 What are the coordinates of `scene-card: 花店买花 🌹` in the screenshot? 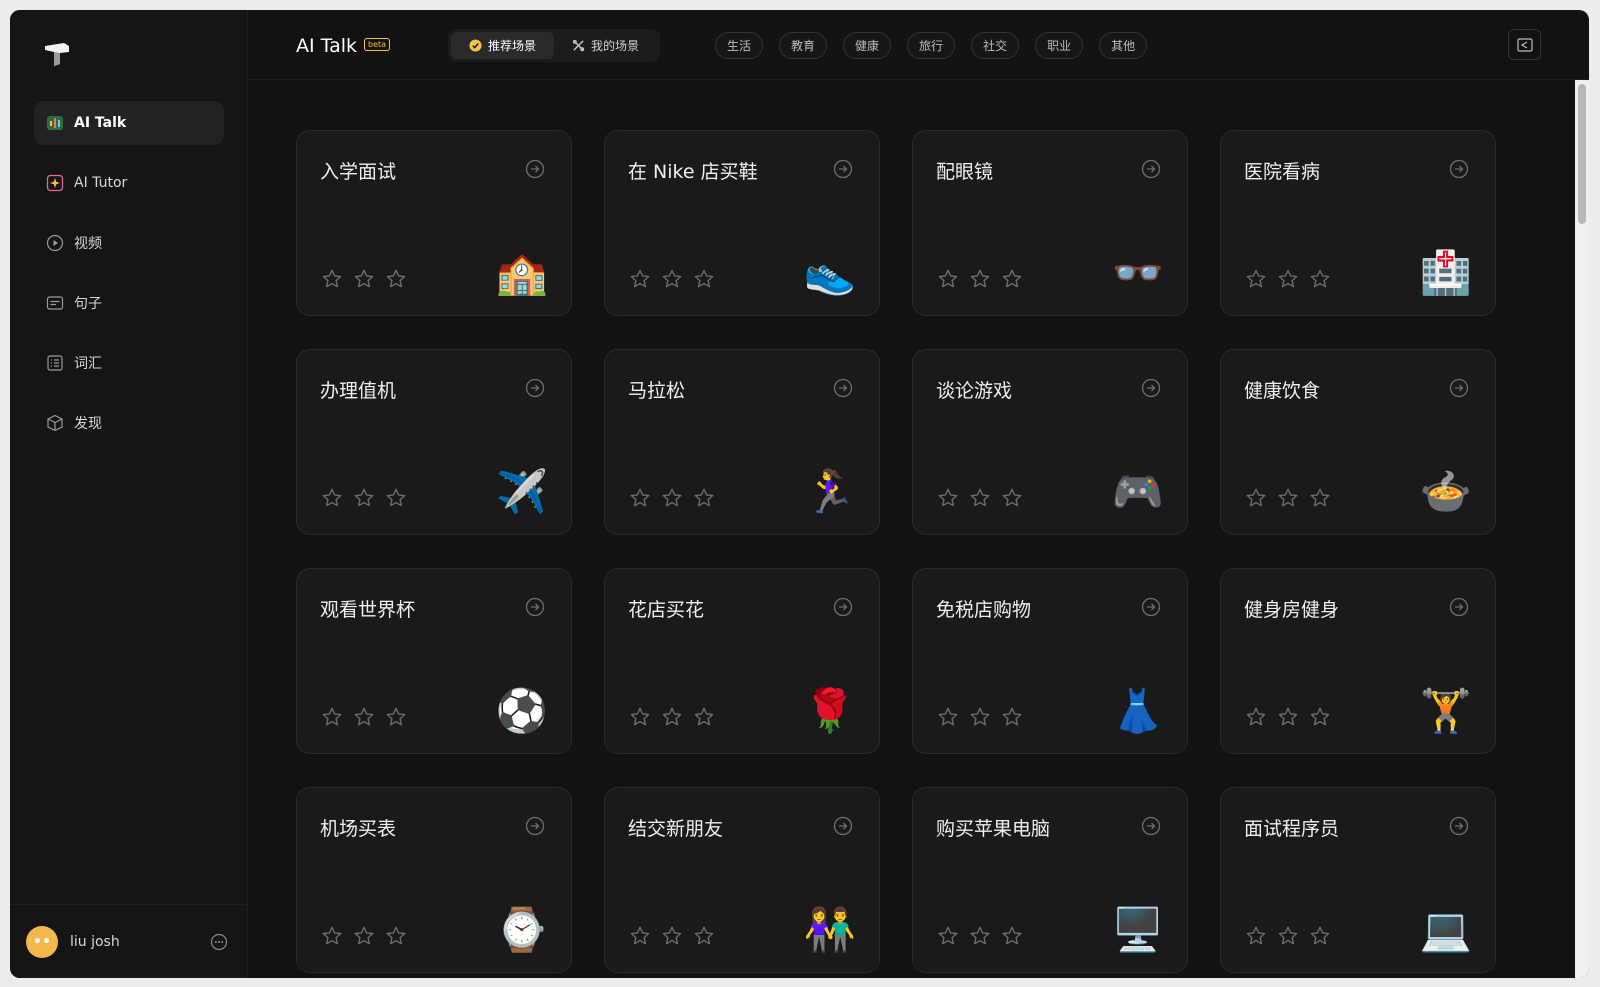 It's located at (742, 661).